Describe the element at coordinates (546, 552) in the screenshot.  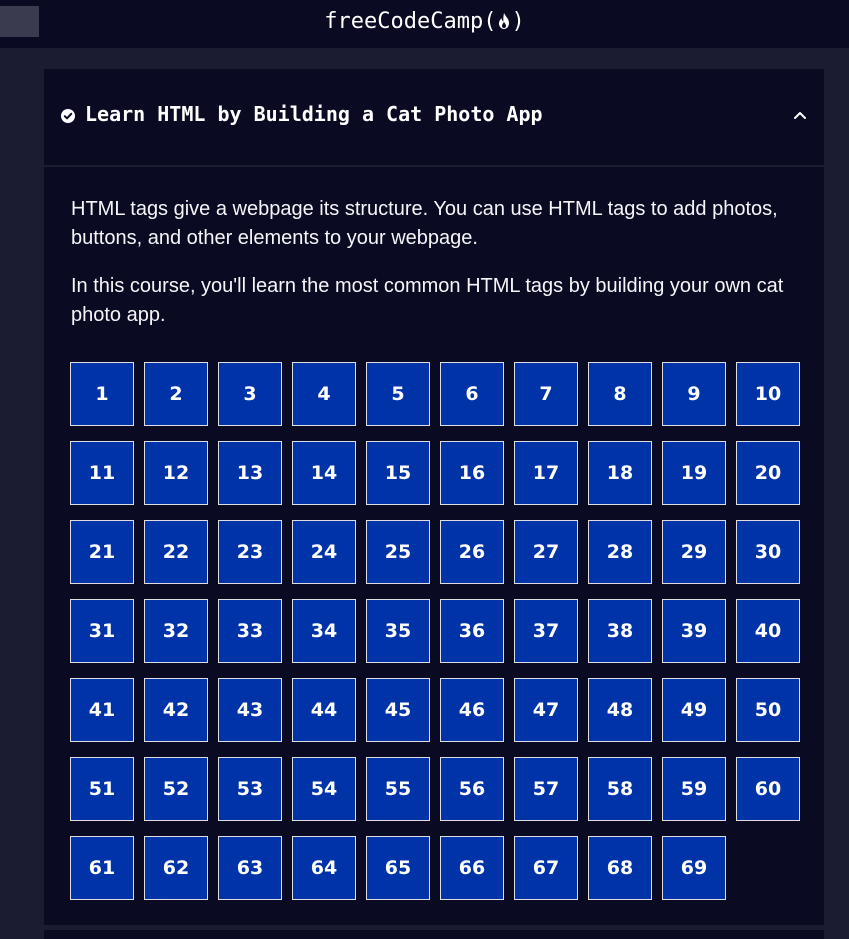
I see `step-link: 27` at that location.